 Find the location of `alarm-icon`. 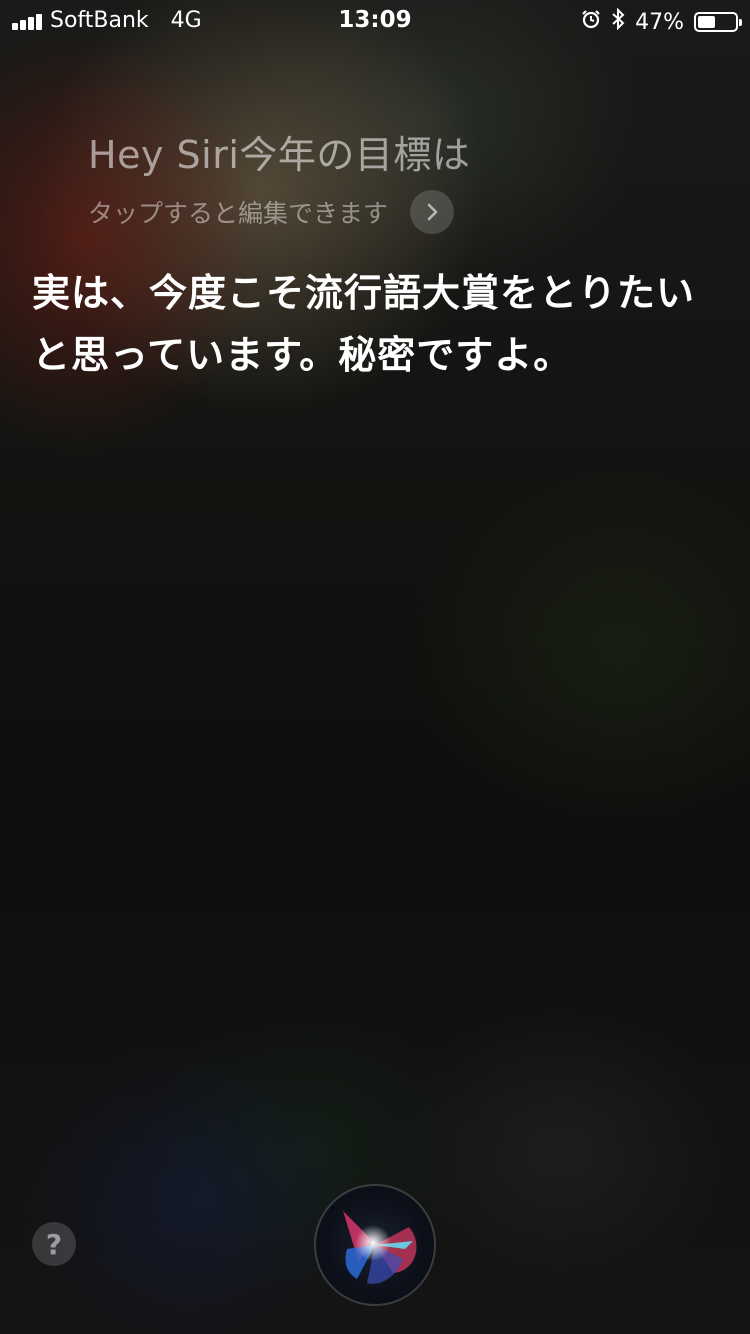

alarm-icon is located at coordinates (591, 22).